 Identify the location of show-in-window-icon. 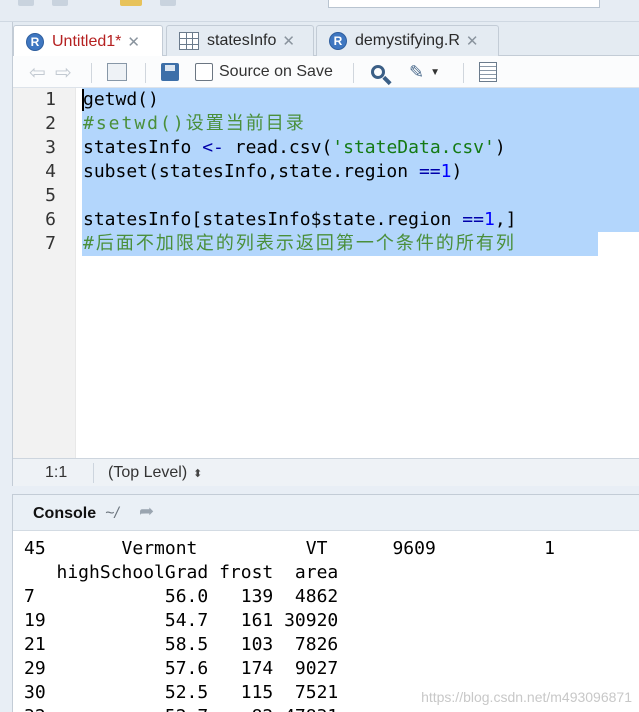
(117, 72).